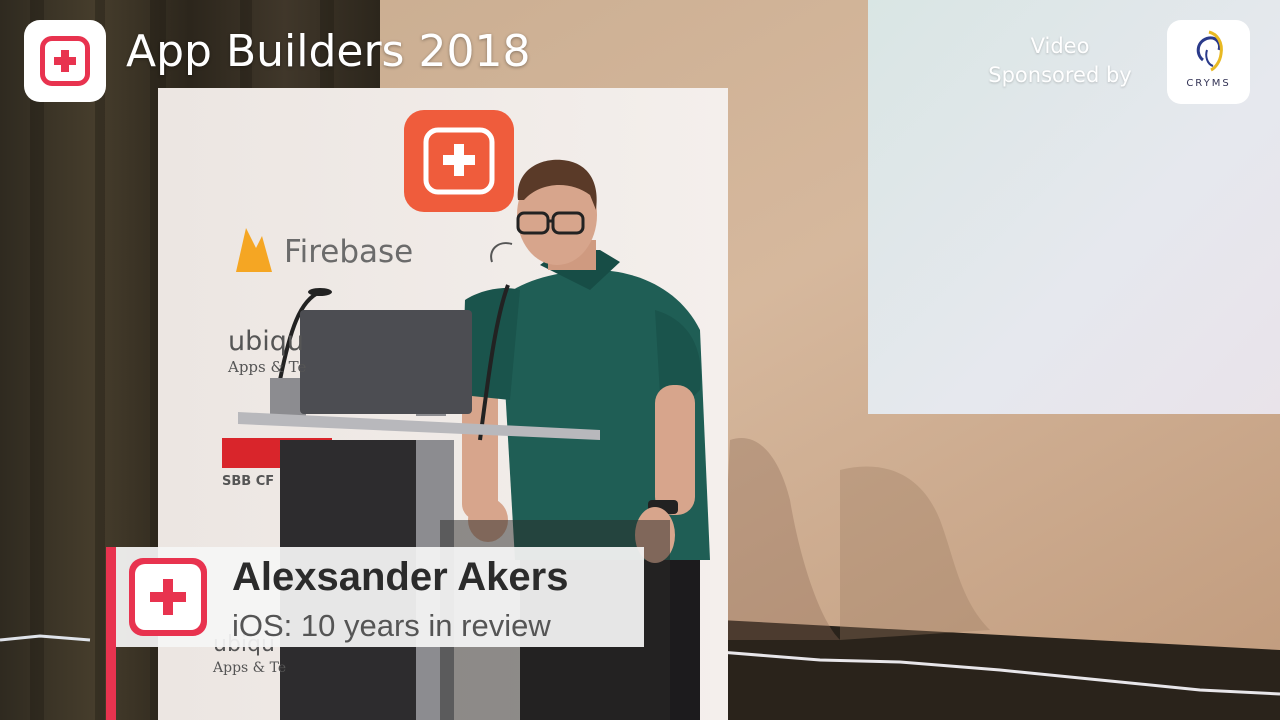 This screenshot has width=1280, height=720. I want to click on talk-title: iOS: 10 years in review, so click(391, 625).